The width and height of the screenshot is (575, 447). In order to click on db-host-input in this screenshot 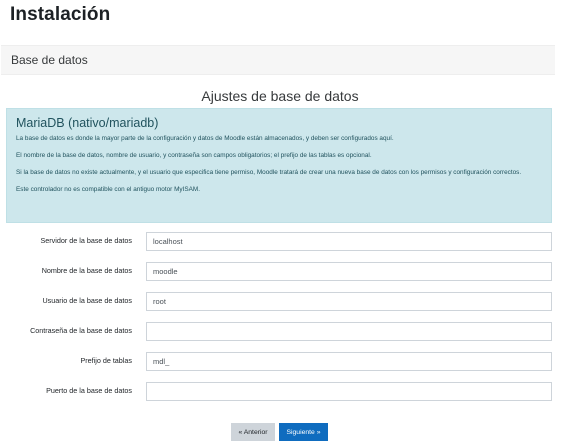, I will do `click(349, 241)`.